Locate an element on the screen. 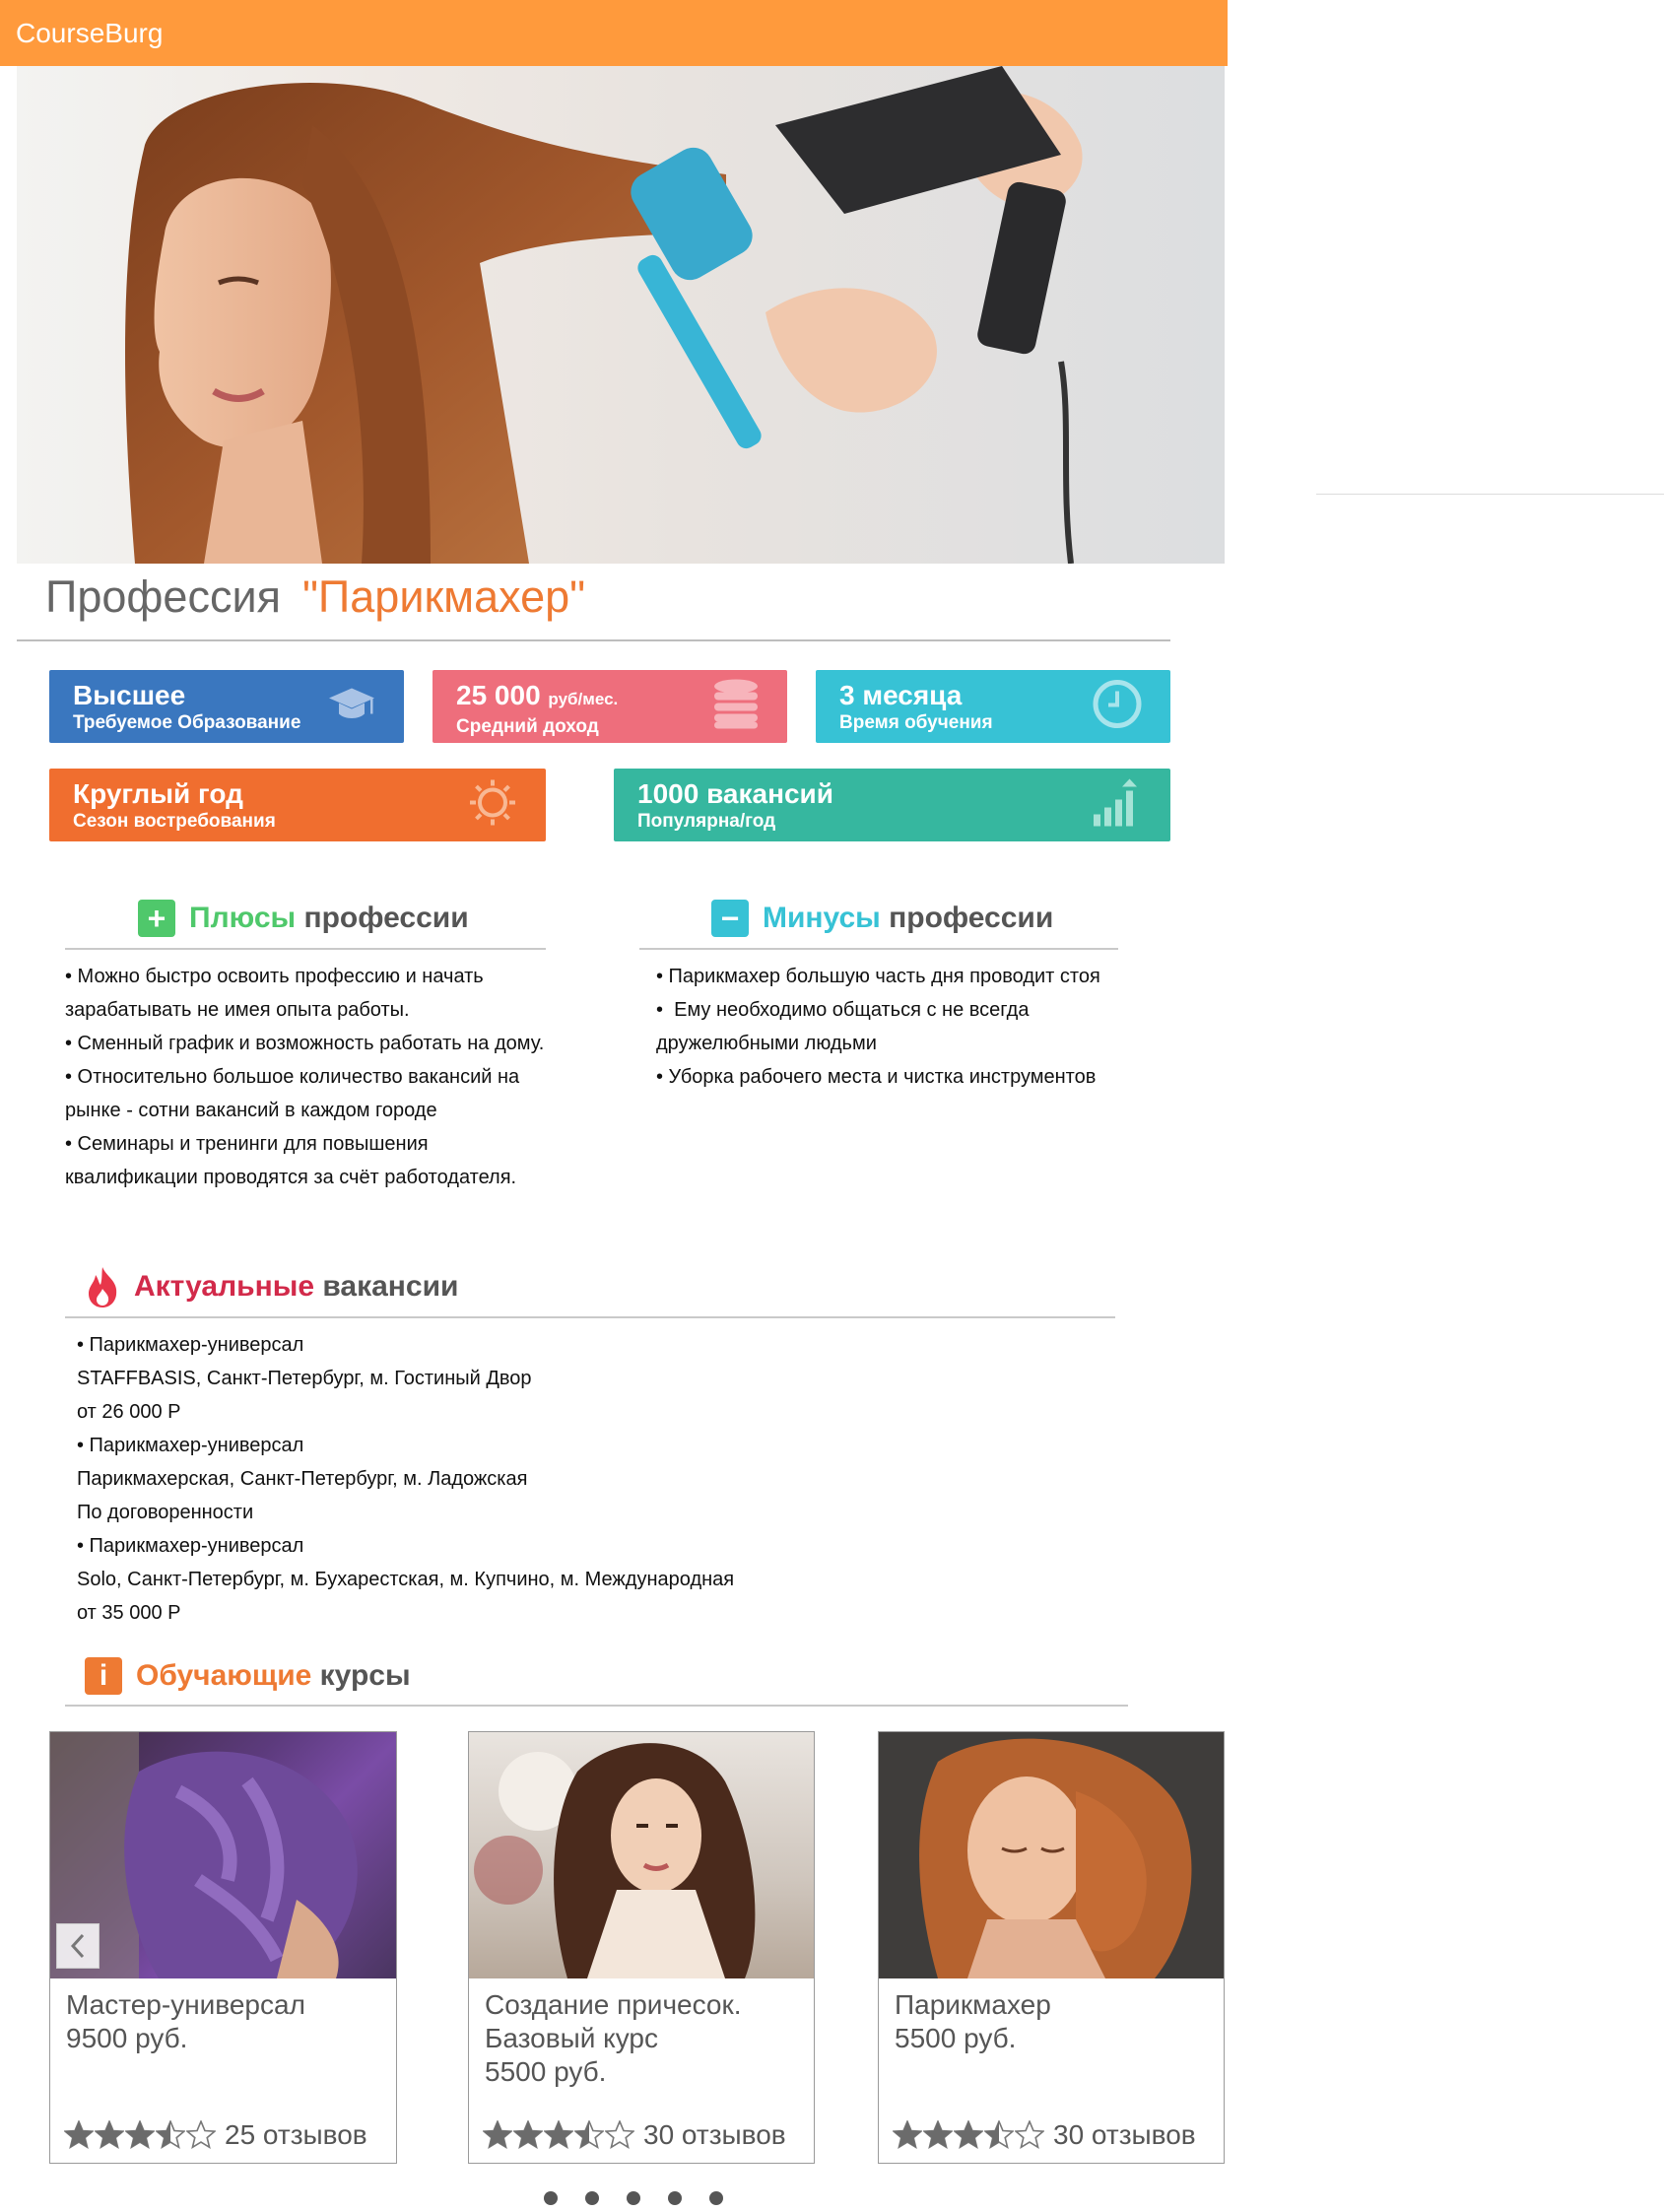 The image size is (1664, 2212). stat-season-value: Круглый год is located at coordinates (158, 793).